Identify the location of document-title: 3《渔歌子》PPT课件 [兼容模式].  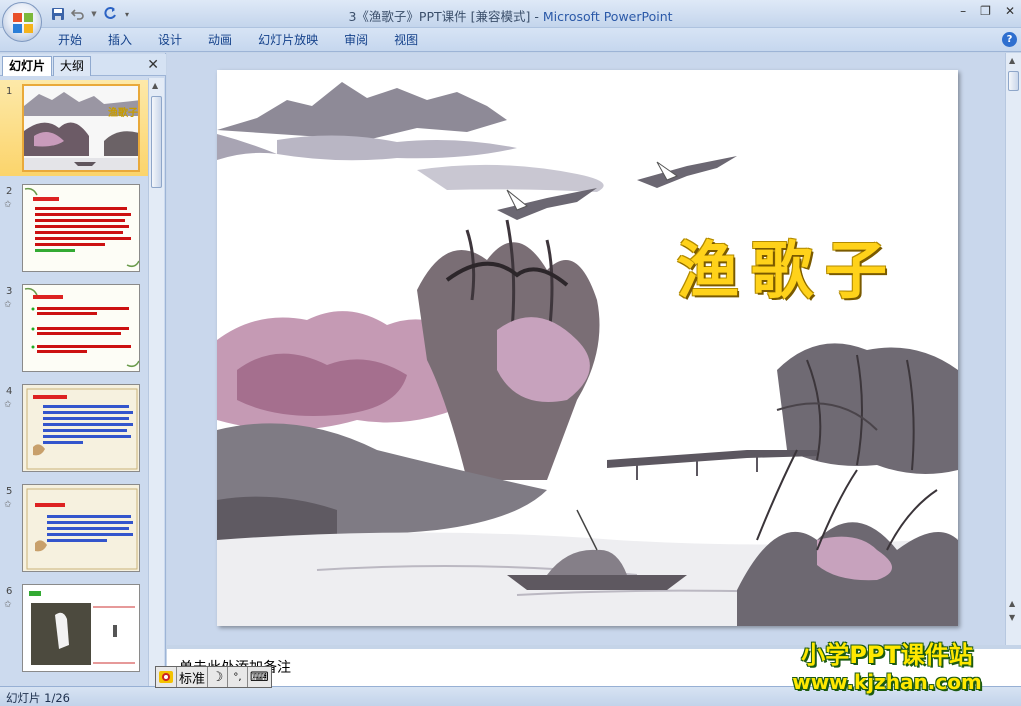
(439, 16).